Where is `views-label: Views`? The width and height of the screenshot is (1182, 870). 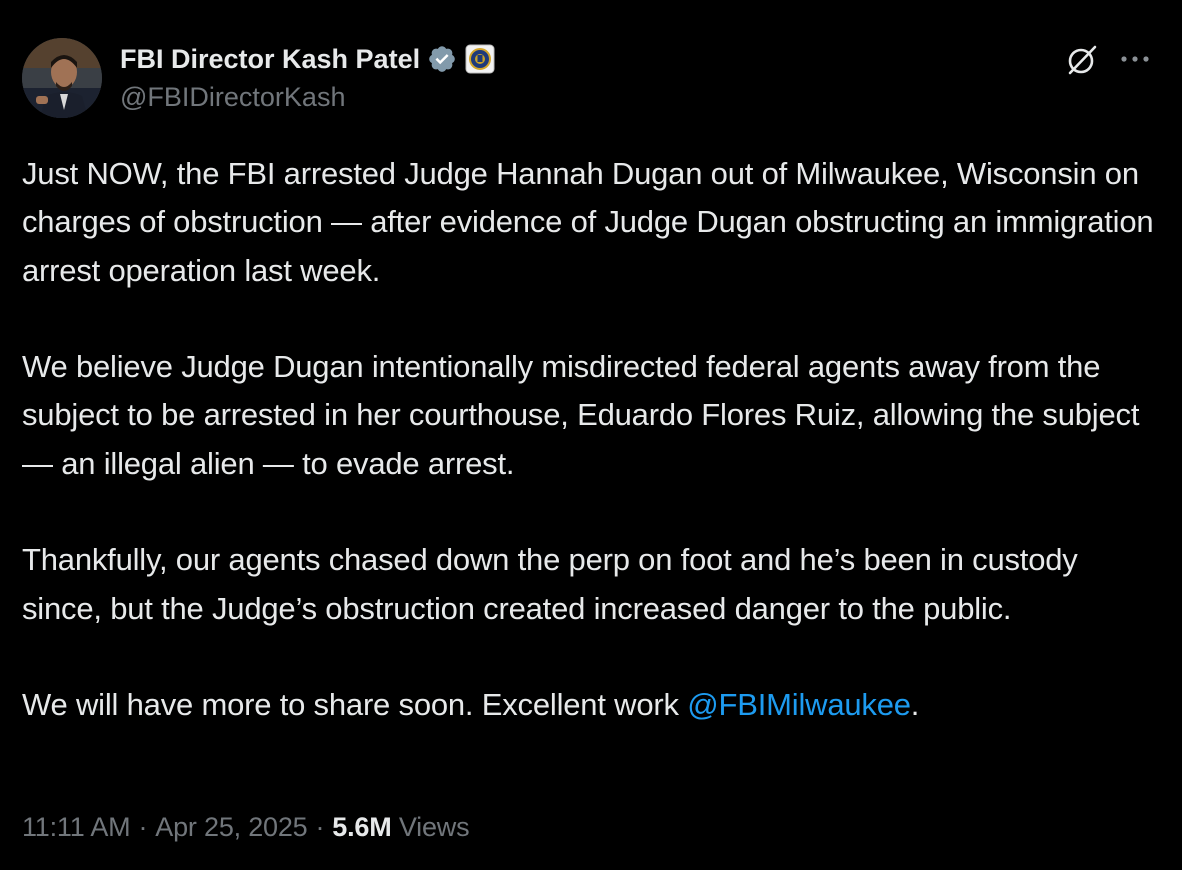
views-label: Views is located at coordinates (434, 827).